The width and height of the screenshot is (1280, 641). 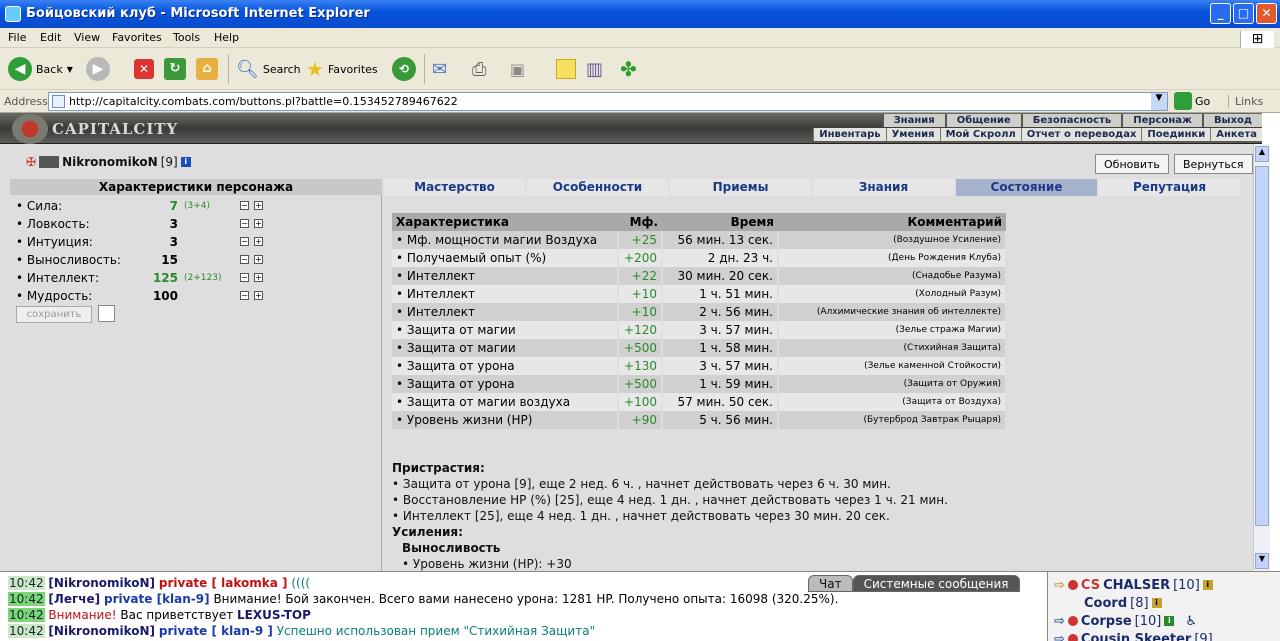 What do you see at coordinates (913, 120) in the screenshot?
I see `nav-knowledge: Знания` at bounding box center [913, 120].